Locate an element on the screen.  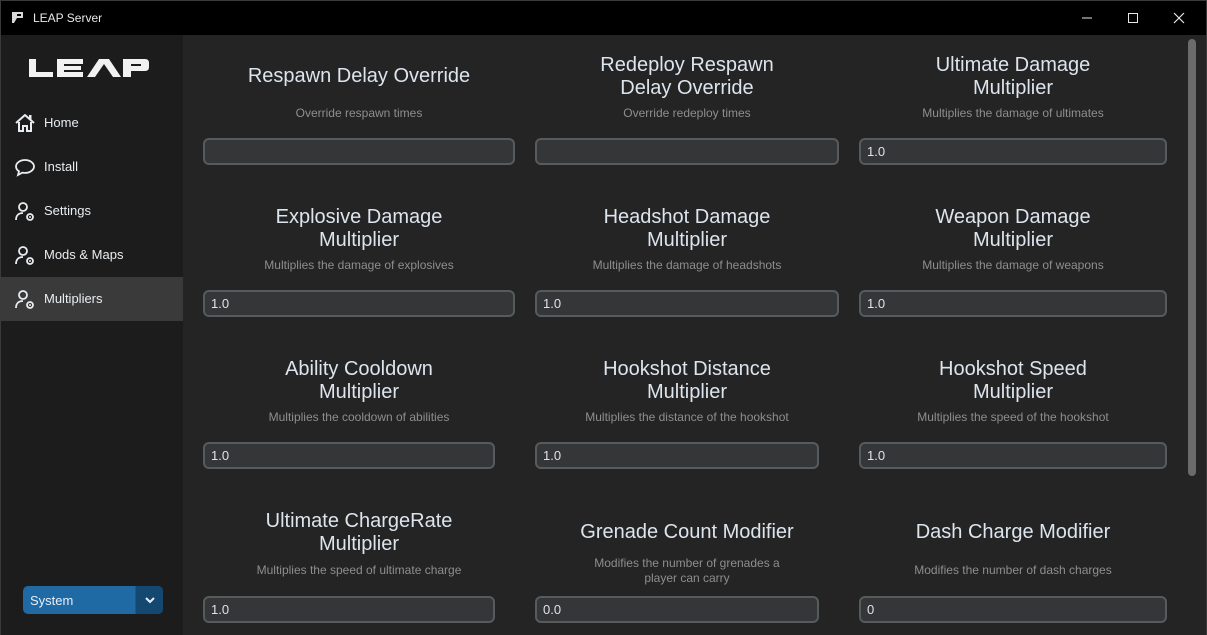
chevron-down-icon is located at coordinates (149, 599).